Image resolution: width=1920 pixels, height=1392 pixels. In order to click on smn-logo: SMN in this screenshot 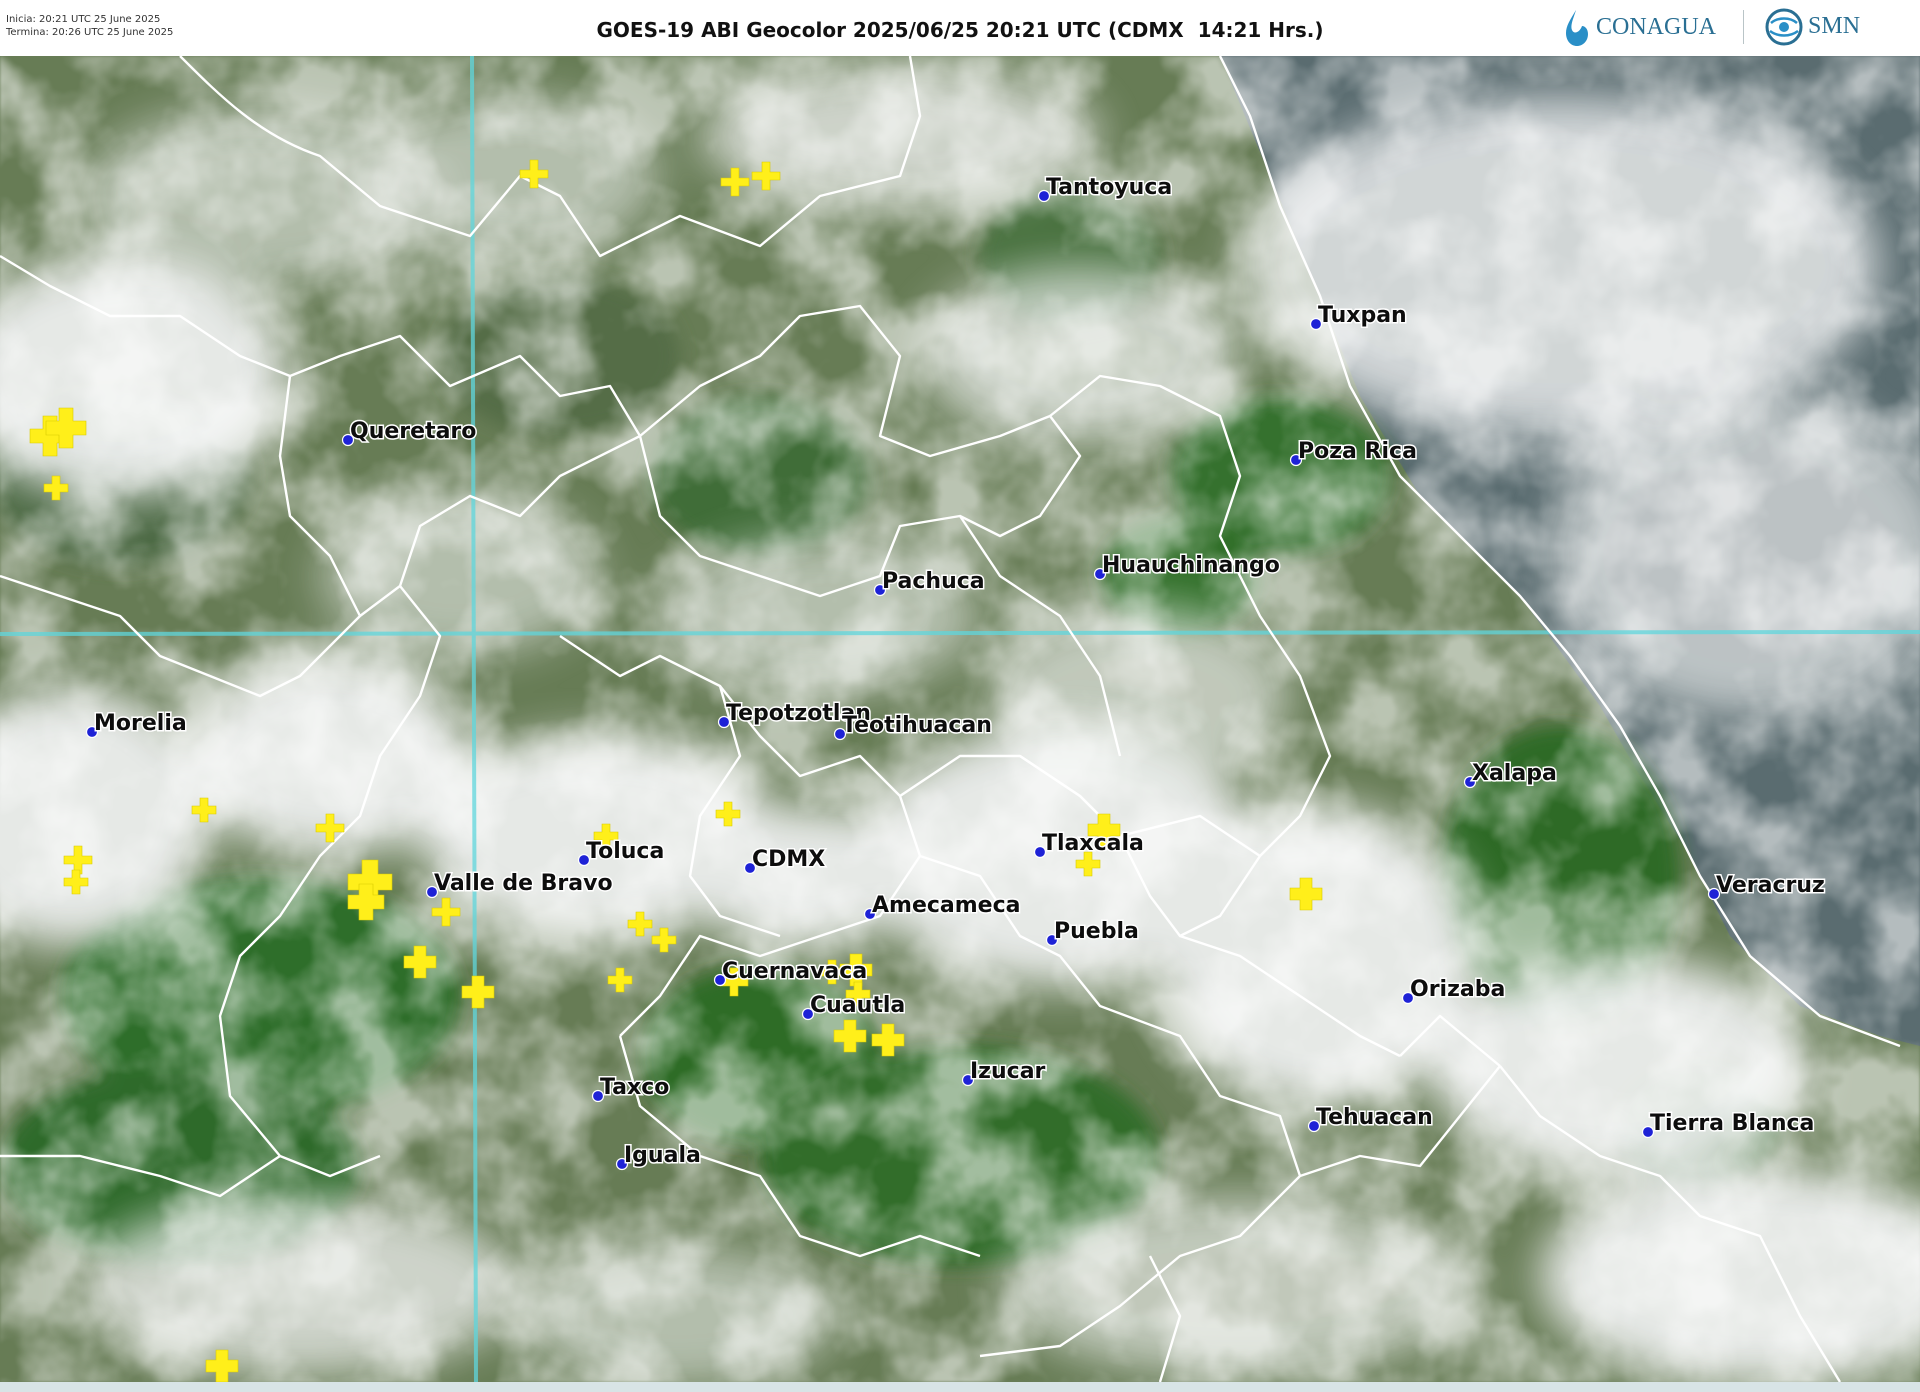, I will do `click(1812, 27)`.